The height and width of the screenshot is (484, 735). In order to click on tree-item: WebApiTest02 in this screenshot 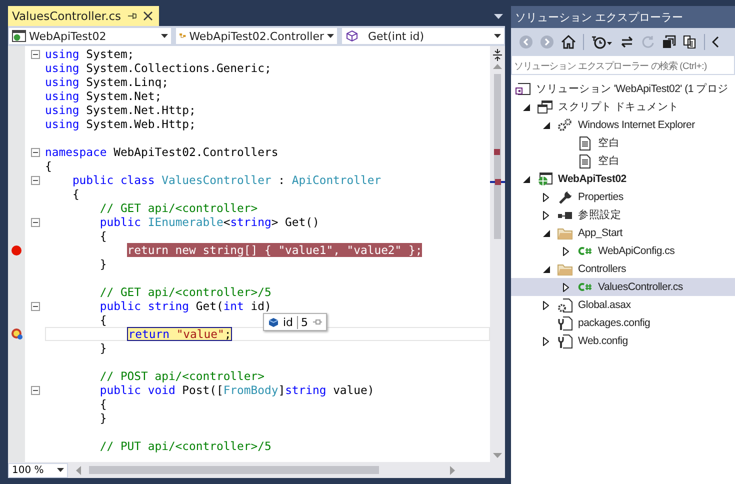, I will do `click(623, 179)`.